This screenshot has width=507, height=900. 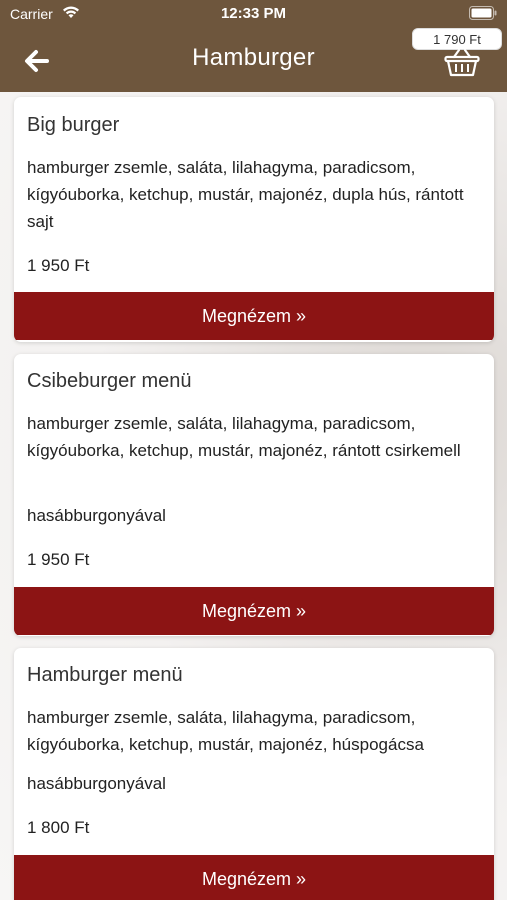 I want to click on status-bar: Carrier 12:33 PM, so click(x=253, y=14).